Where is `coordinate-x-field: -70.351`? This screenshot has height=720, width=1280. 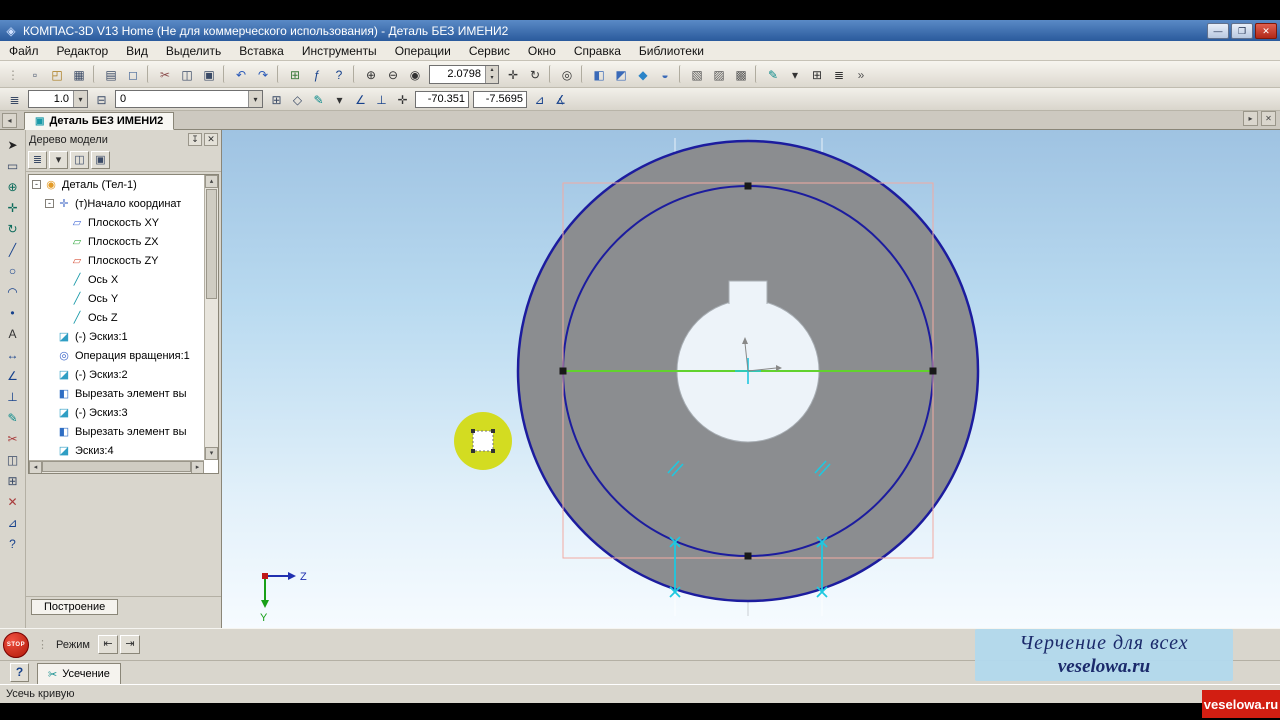 coordinate-x-field: -70.351 is located at coordinates (442, 99).